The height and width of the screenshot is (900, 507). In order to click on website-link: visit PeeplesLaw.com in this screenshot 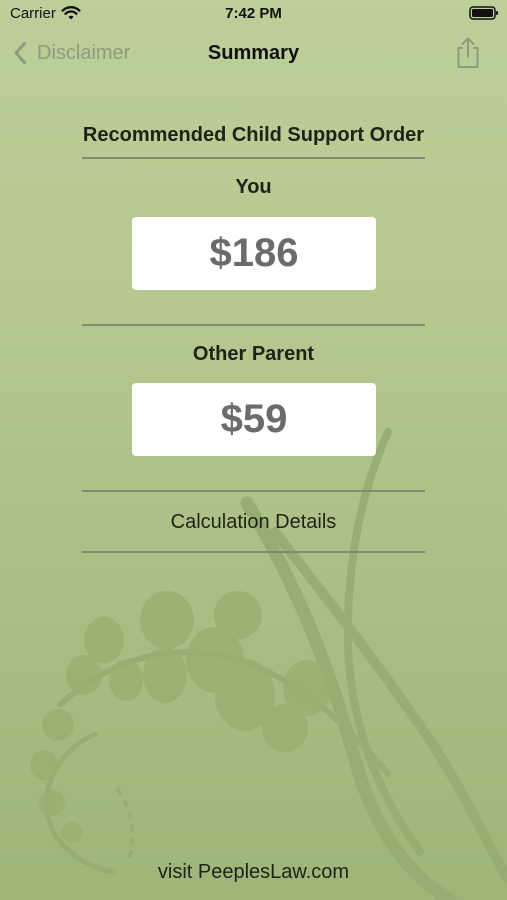, I will do `click(253, 872)`.